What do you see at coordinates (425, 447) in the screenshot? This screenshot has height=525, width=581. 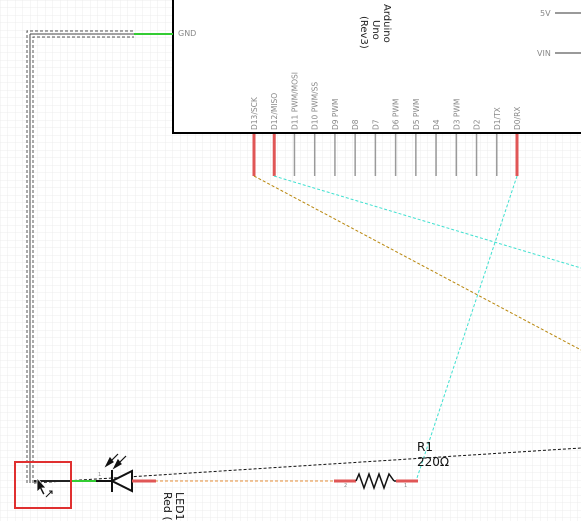 I see `resistor-ref-label: R1` at bounding box center [425, 447].